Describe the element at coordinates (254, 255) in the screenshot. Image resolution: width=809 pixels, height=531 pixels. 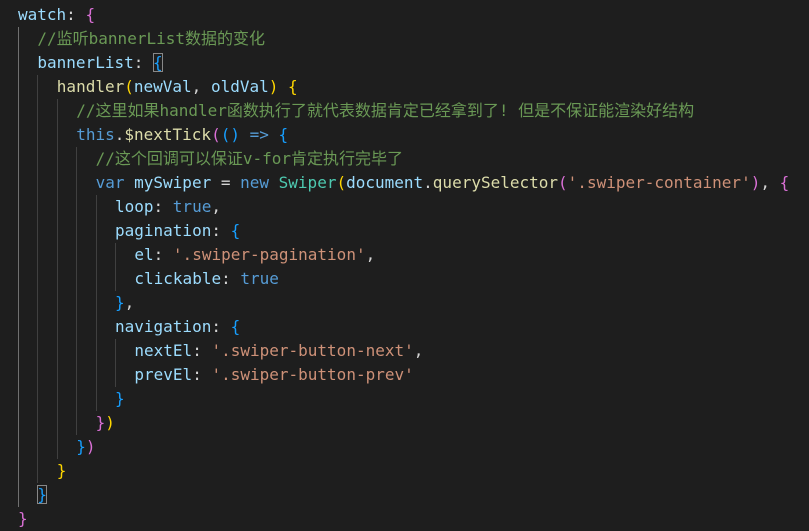
I see `code-line: el: '.swiper-pagination',` at that location.